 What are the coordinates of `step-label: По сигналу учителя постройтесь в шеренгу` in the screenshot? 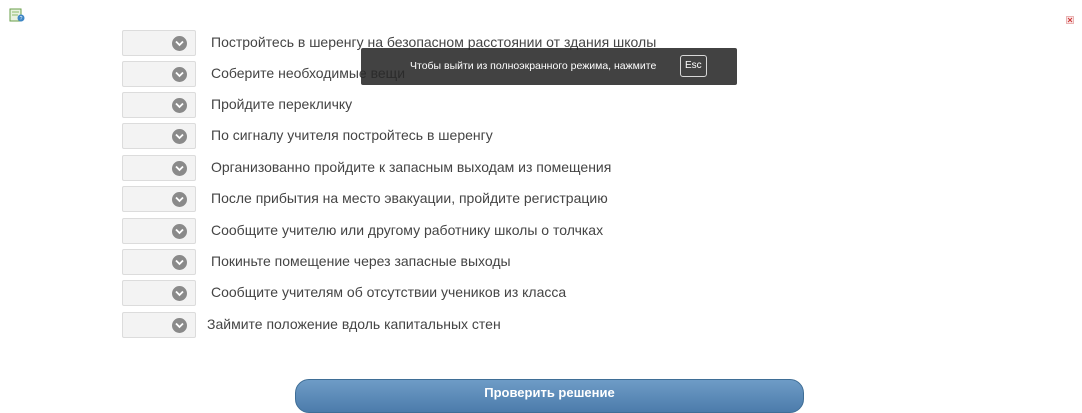 It's located at (352, 135).